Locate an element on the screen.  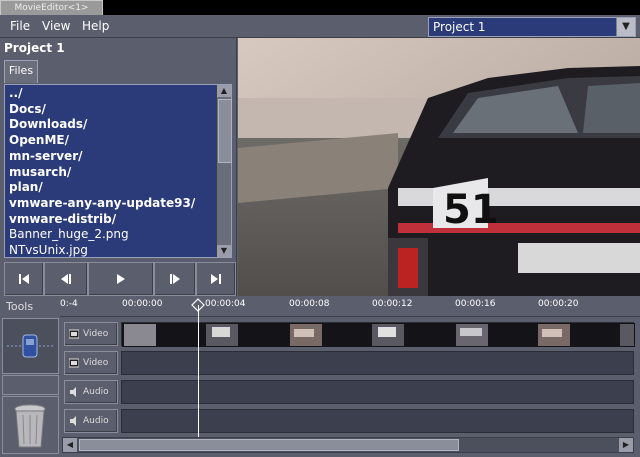
track-video-2-button: Video is located at coordinates (91, 363).